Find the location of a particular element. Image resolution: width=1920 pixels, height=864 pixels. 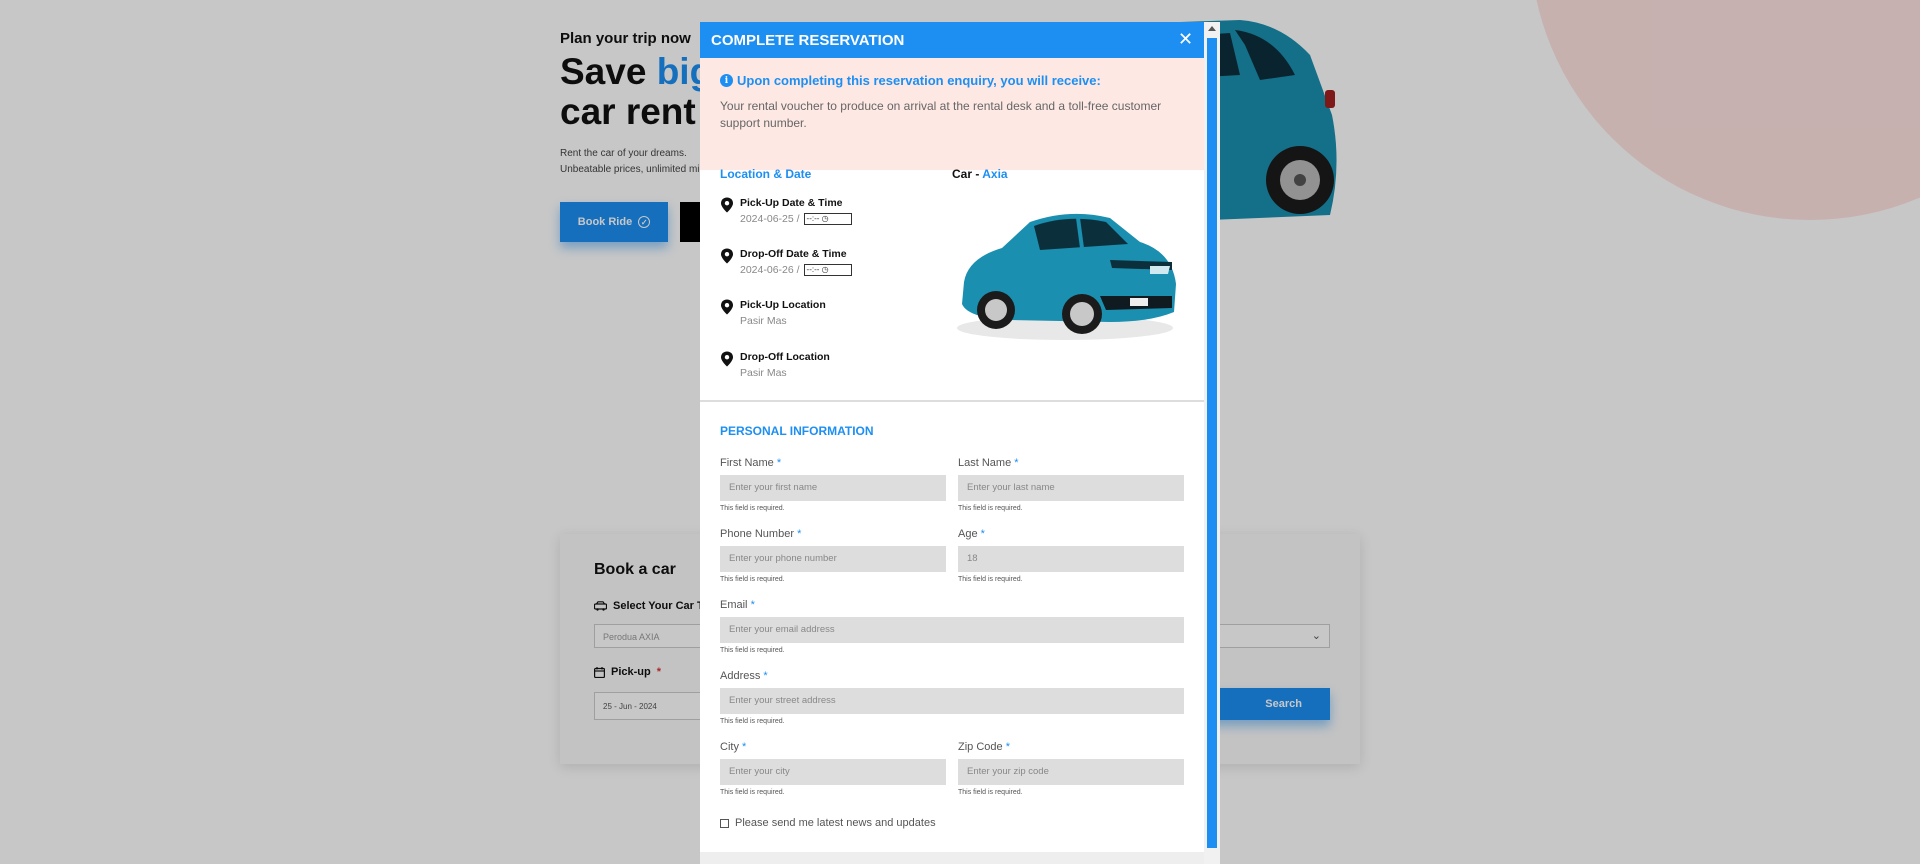

last-name-label-text: Last Name is located at coordinates (985, 463).